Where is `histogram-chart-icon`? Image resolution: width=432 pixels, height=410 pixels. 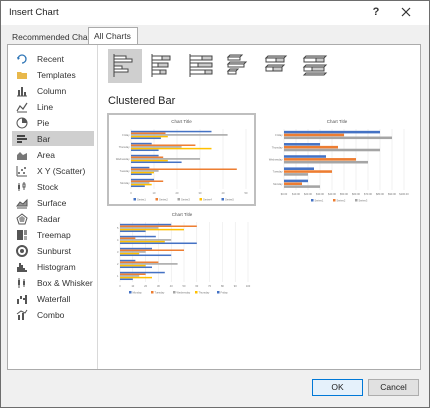 histogram-chart-icon is located at coordinates (22, 267).